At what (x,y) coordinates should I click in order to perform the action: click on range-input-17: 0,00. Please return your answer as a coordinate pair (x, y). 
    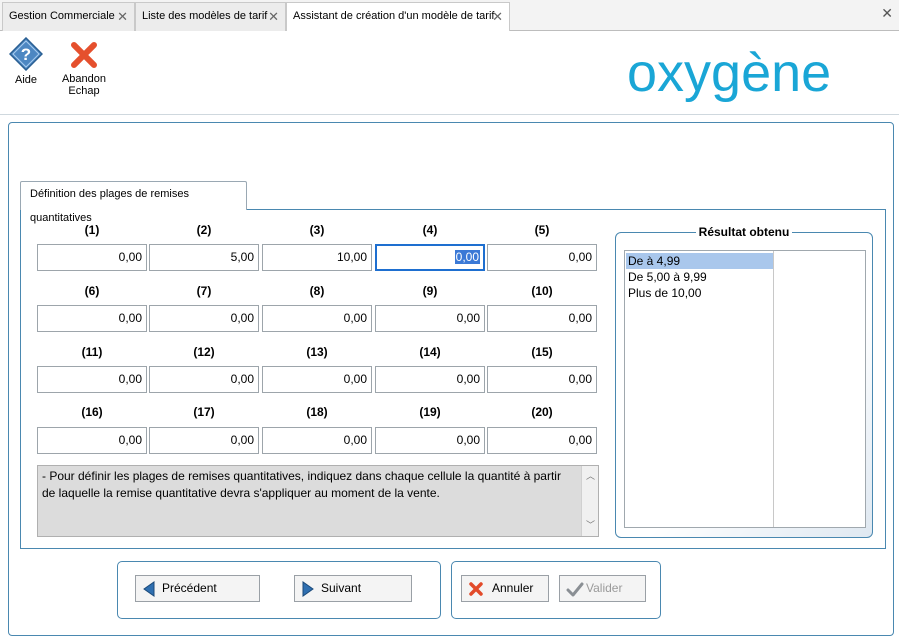
    Looking at the image, I should click on (204, 440).